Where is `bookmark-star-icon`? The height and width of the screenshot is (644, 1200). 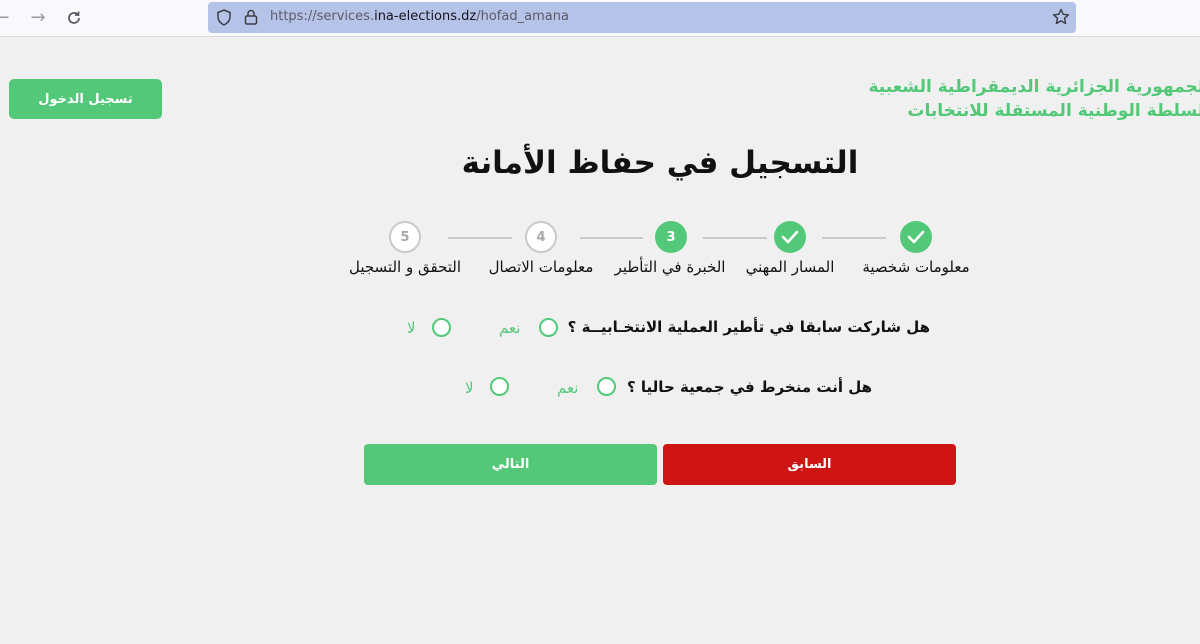
bookmark-star-icon is located at coordinates (1061, 17).